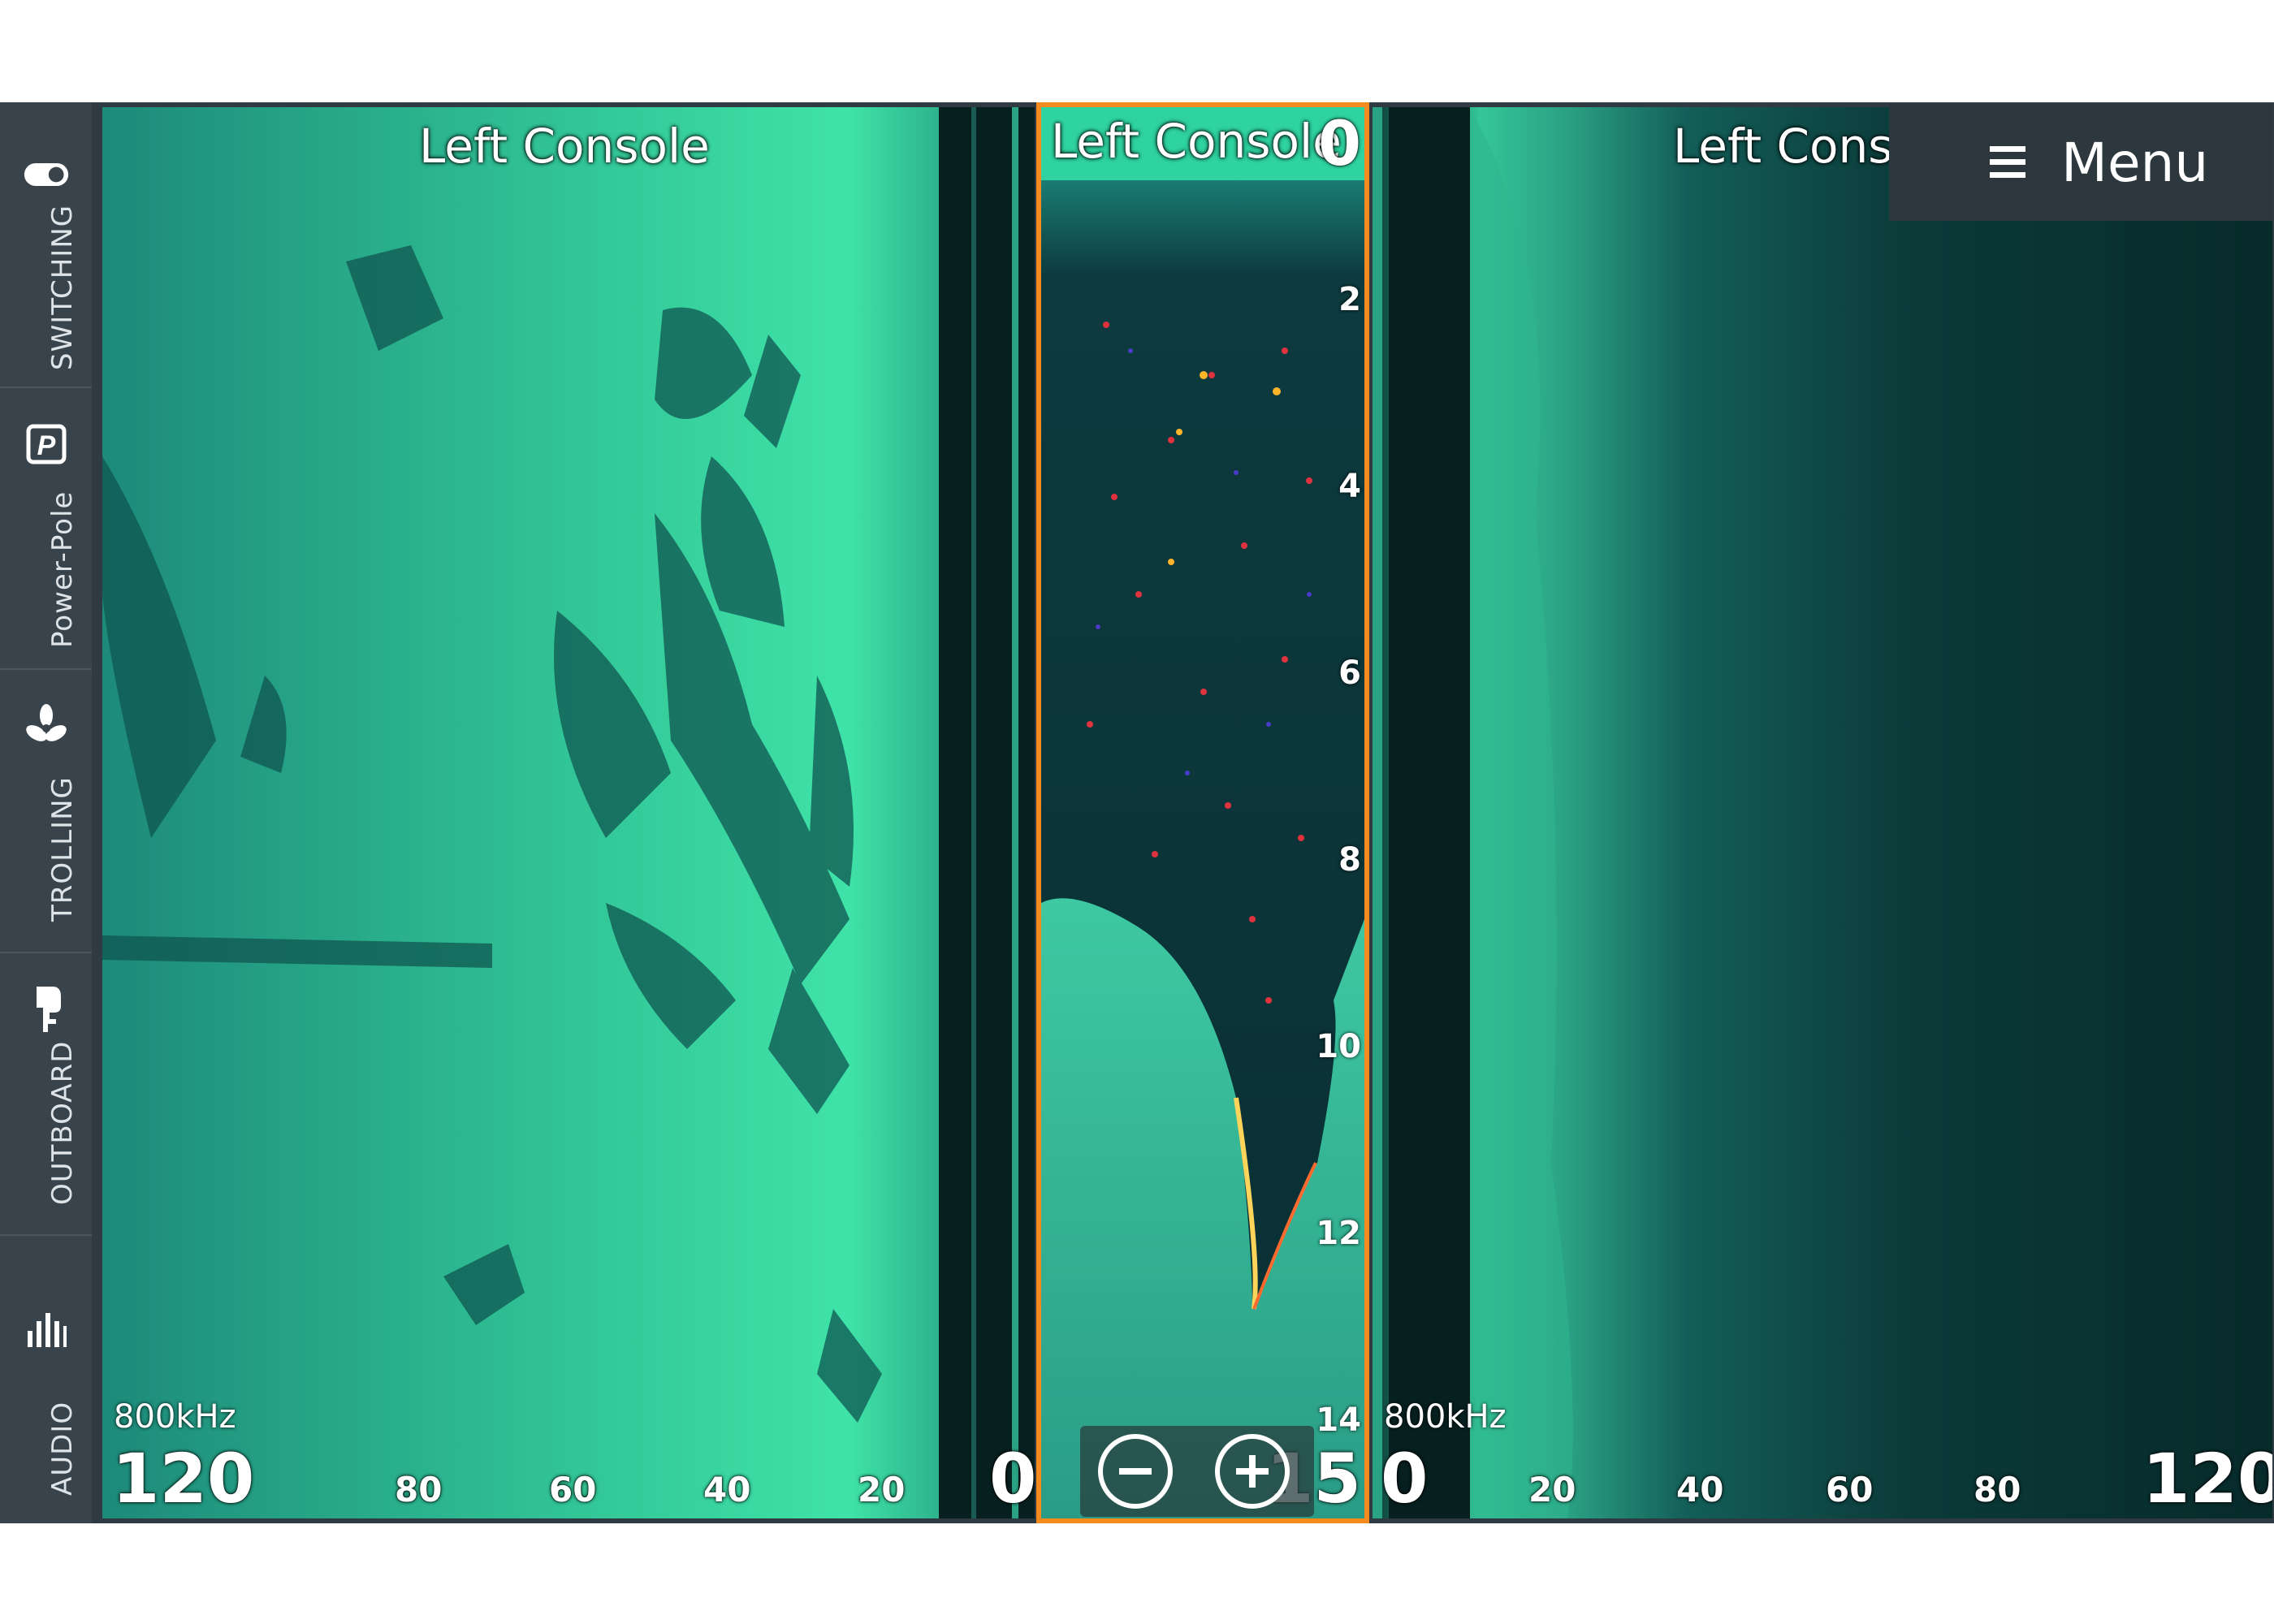  I want to click on sidebar-item-audio: AUDIO, so click(46, 1380).